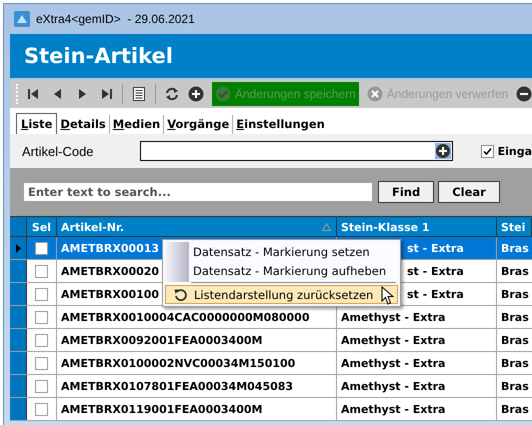 This screenshot has width=532, height=425. I want to click on column-header: Stei, so click(514, 227).